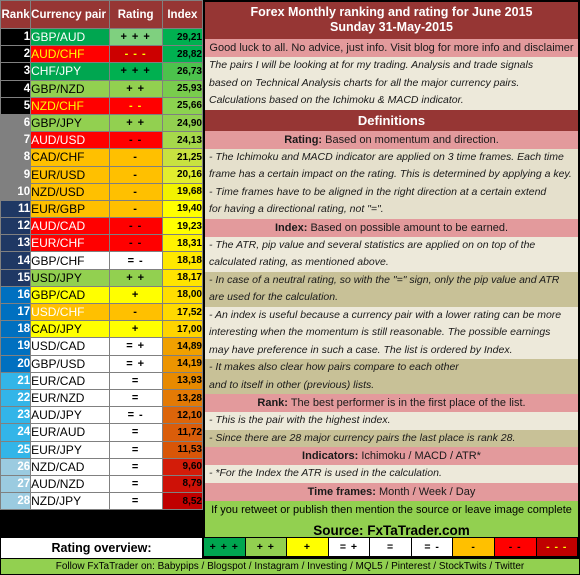 This screenshot has width=580, height=575. I want to click on timeframes-label: Time frames:, so click(341, 491).